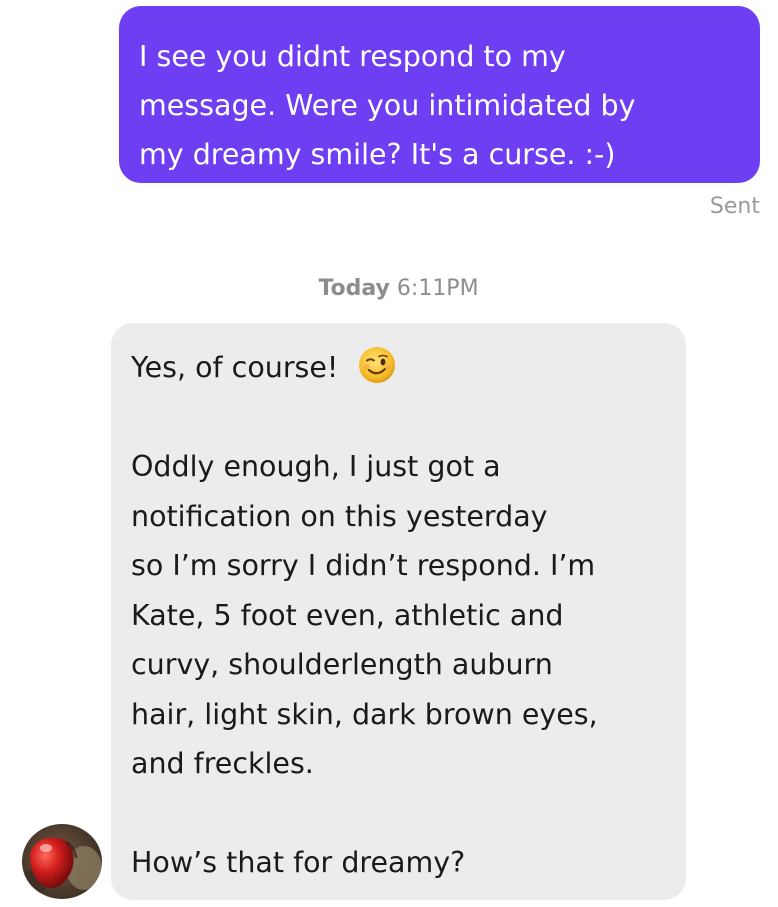 The height and width of the screenshot is (907, 778). Describe the element at coordinates (387, 105) in the screenshot. I see `outgoing-message-line: message. Were you intimidated by` at that location.